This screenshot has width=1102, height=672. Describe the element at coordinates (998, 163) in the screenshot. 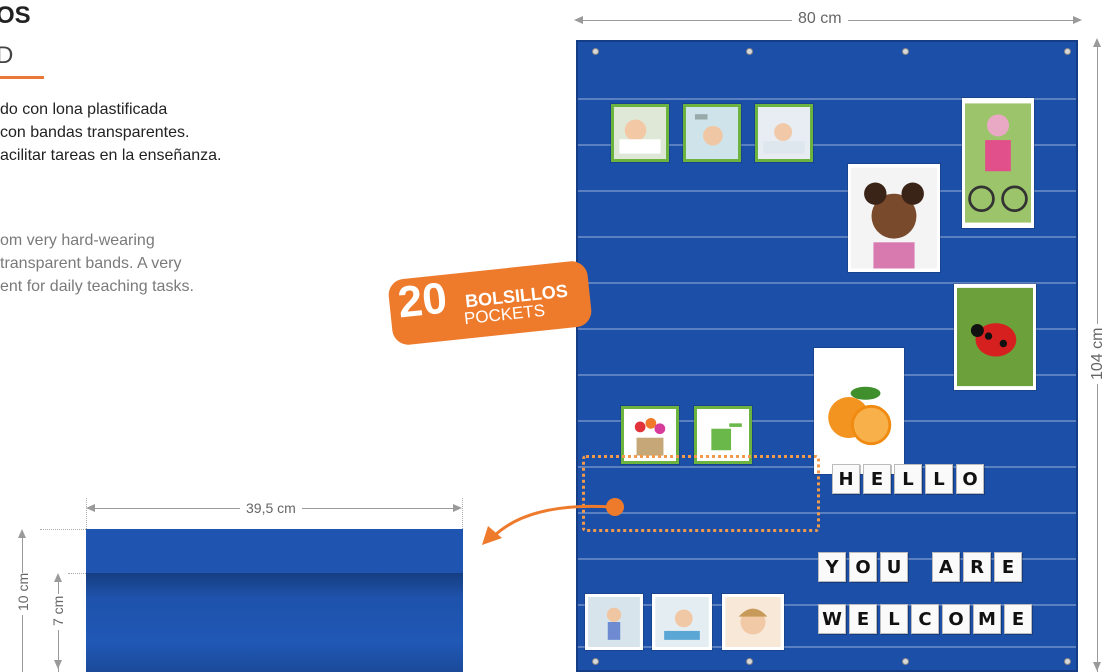

I see `photo-card-girl-on-bike` at that location.